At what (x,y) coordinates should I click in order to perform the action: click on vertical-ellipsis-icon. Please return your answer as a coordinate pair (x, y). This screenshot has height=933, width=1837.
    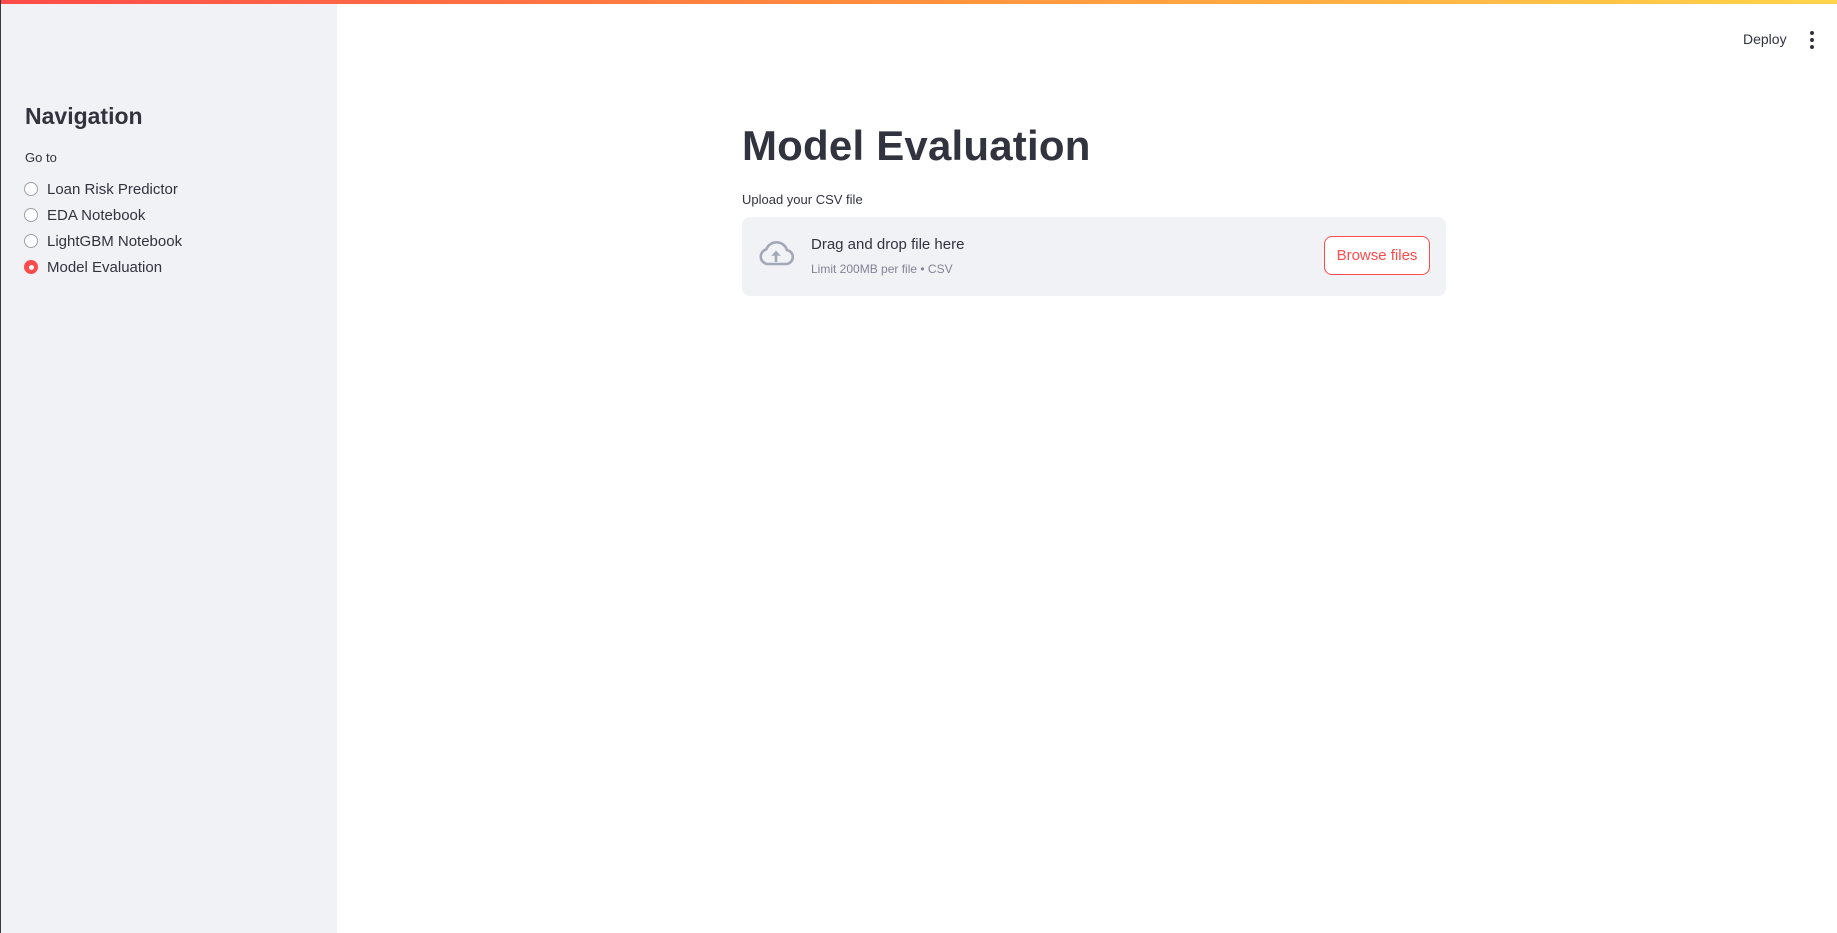
    Looking at the image, I should click on (1812, 40).